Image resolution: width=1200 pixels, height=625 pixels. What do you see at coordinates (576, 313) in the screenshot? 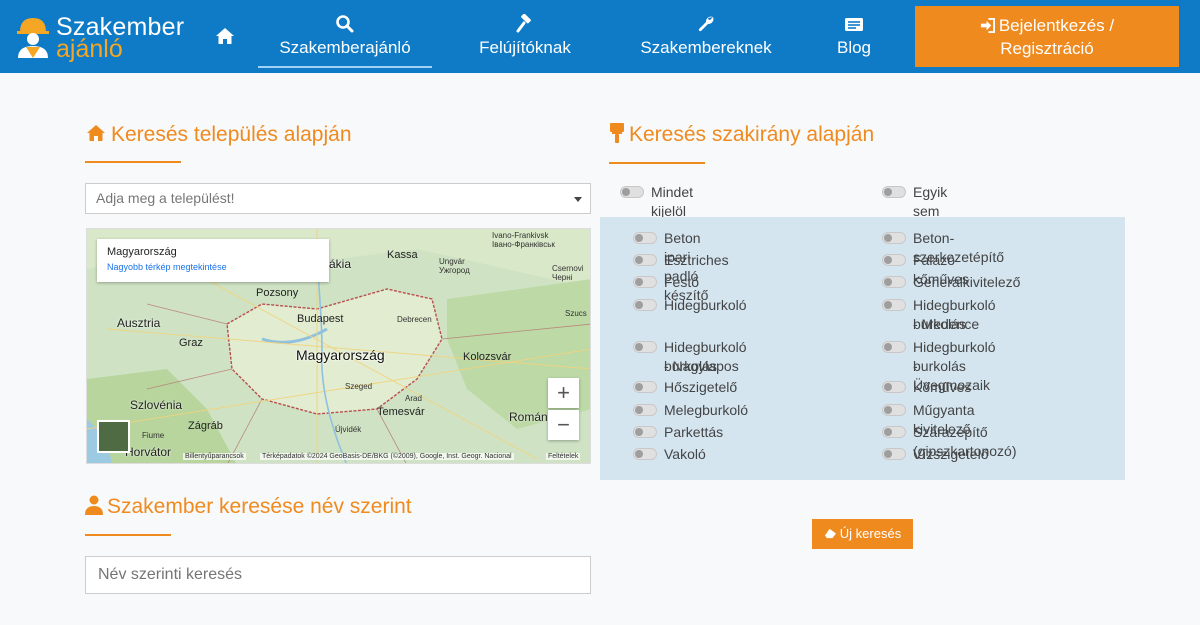
I see `map-label: Szucs` at bounding box center [576, 313].